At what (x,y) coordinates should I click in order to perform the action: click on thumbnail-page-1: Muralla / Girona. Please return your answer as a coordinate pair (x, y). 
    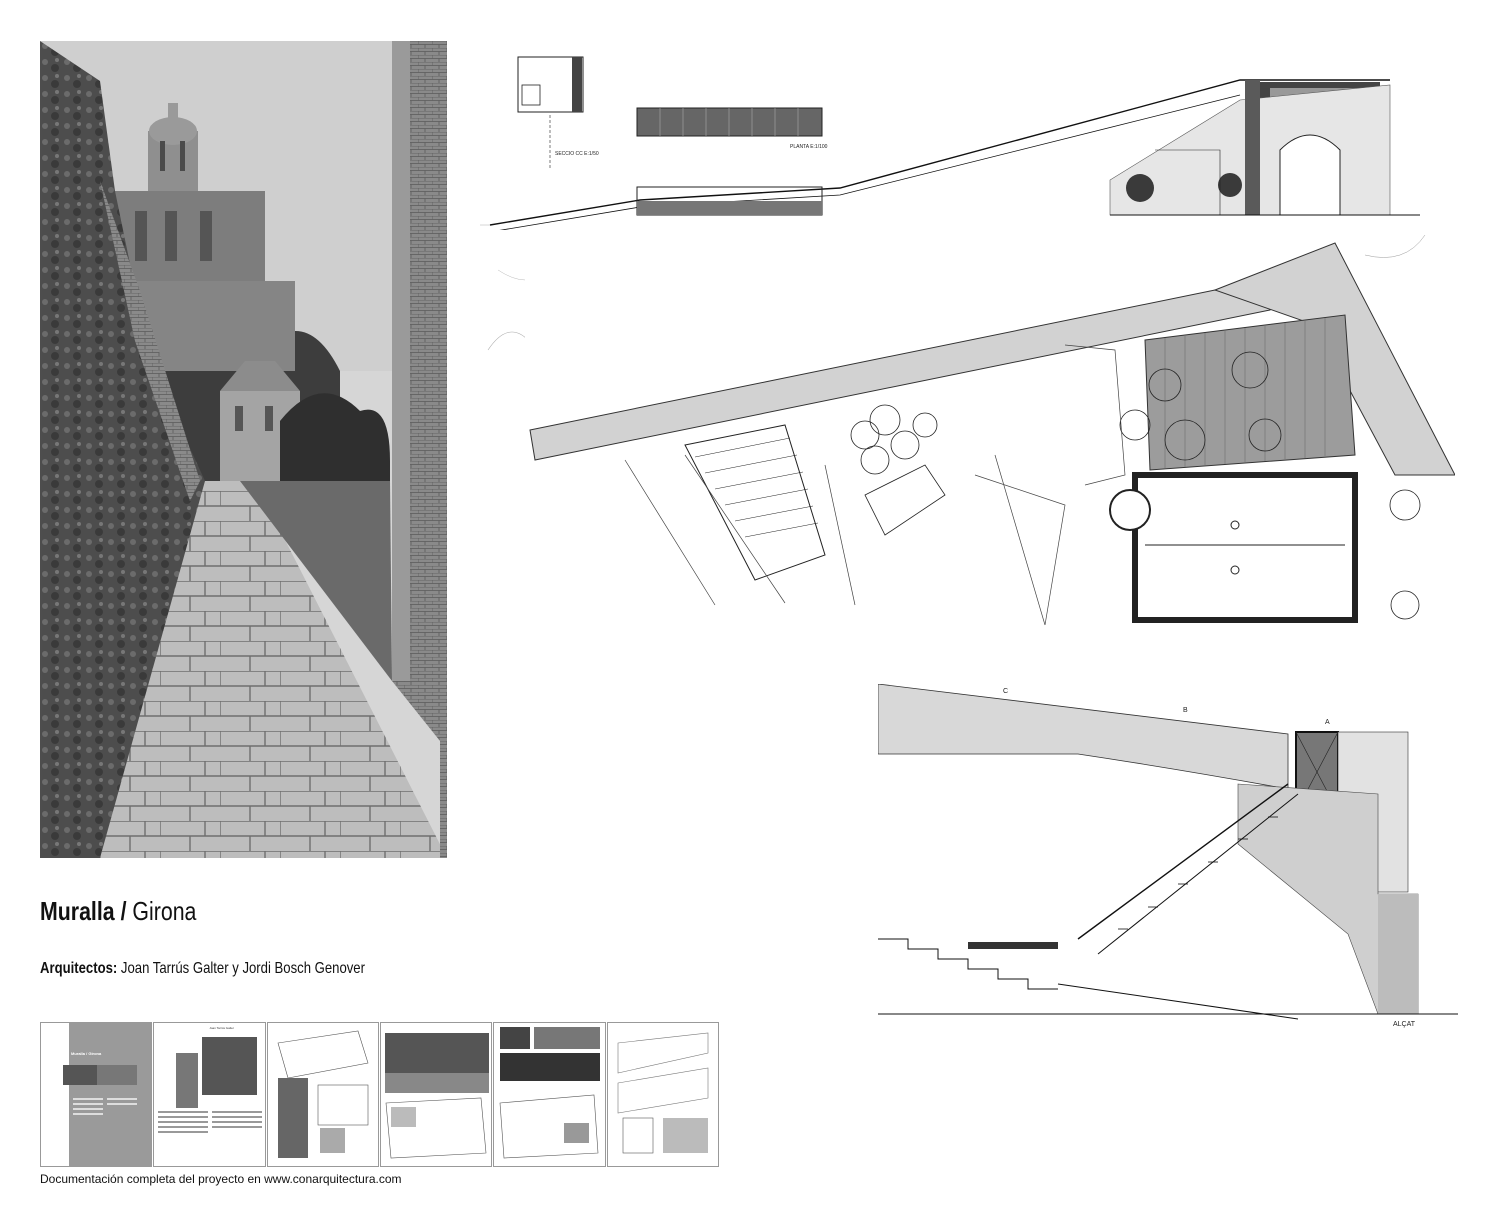
    Looking at the image, I should click on (96, 1094).